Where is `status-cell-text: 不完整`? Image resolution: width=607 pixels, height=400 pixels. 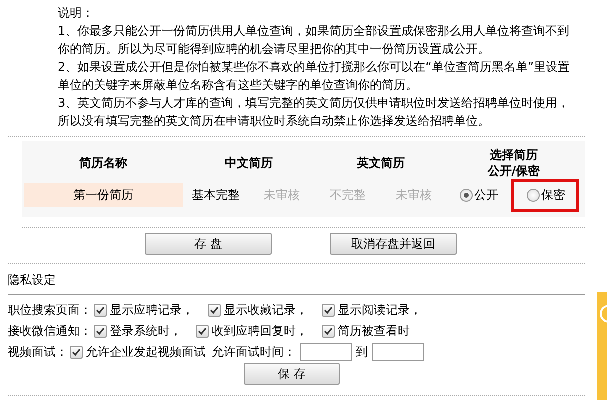
status-cell-text: 不完整 is located at coordinates (348, 195).